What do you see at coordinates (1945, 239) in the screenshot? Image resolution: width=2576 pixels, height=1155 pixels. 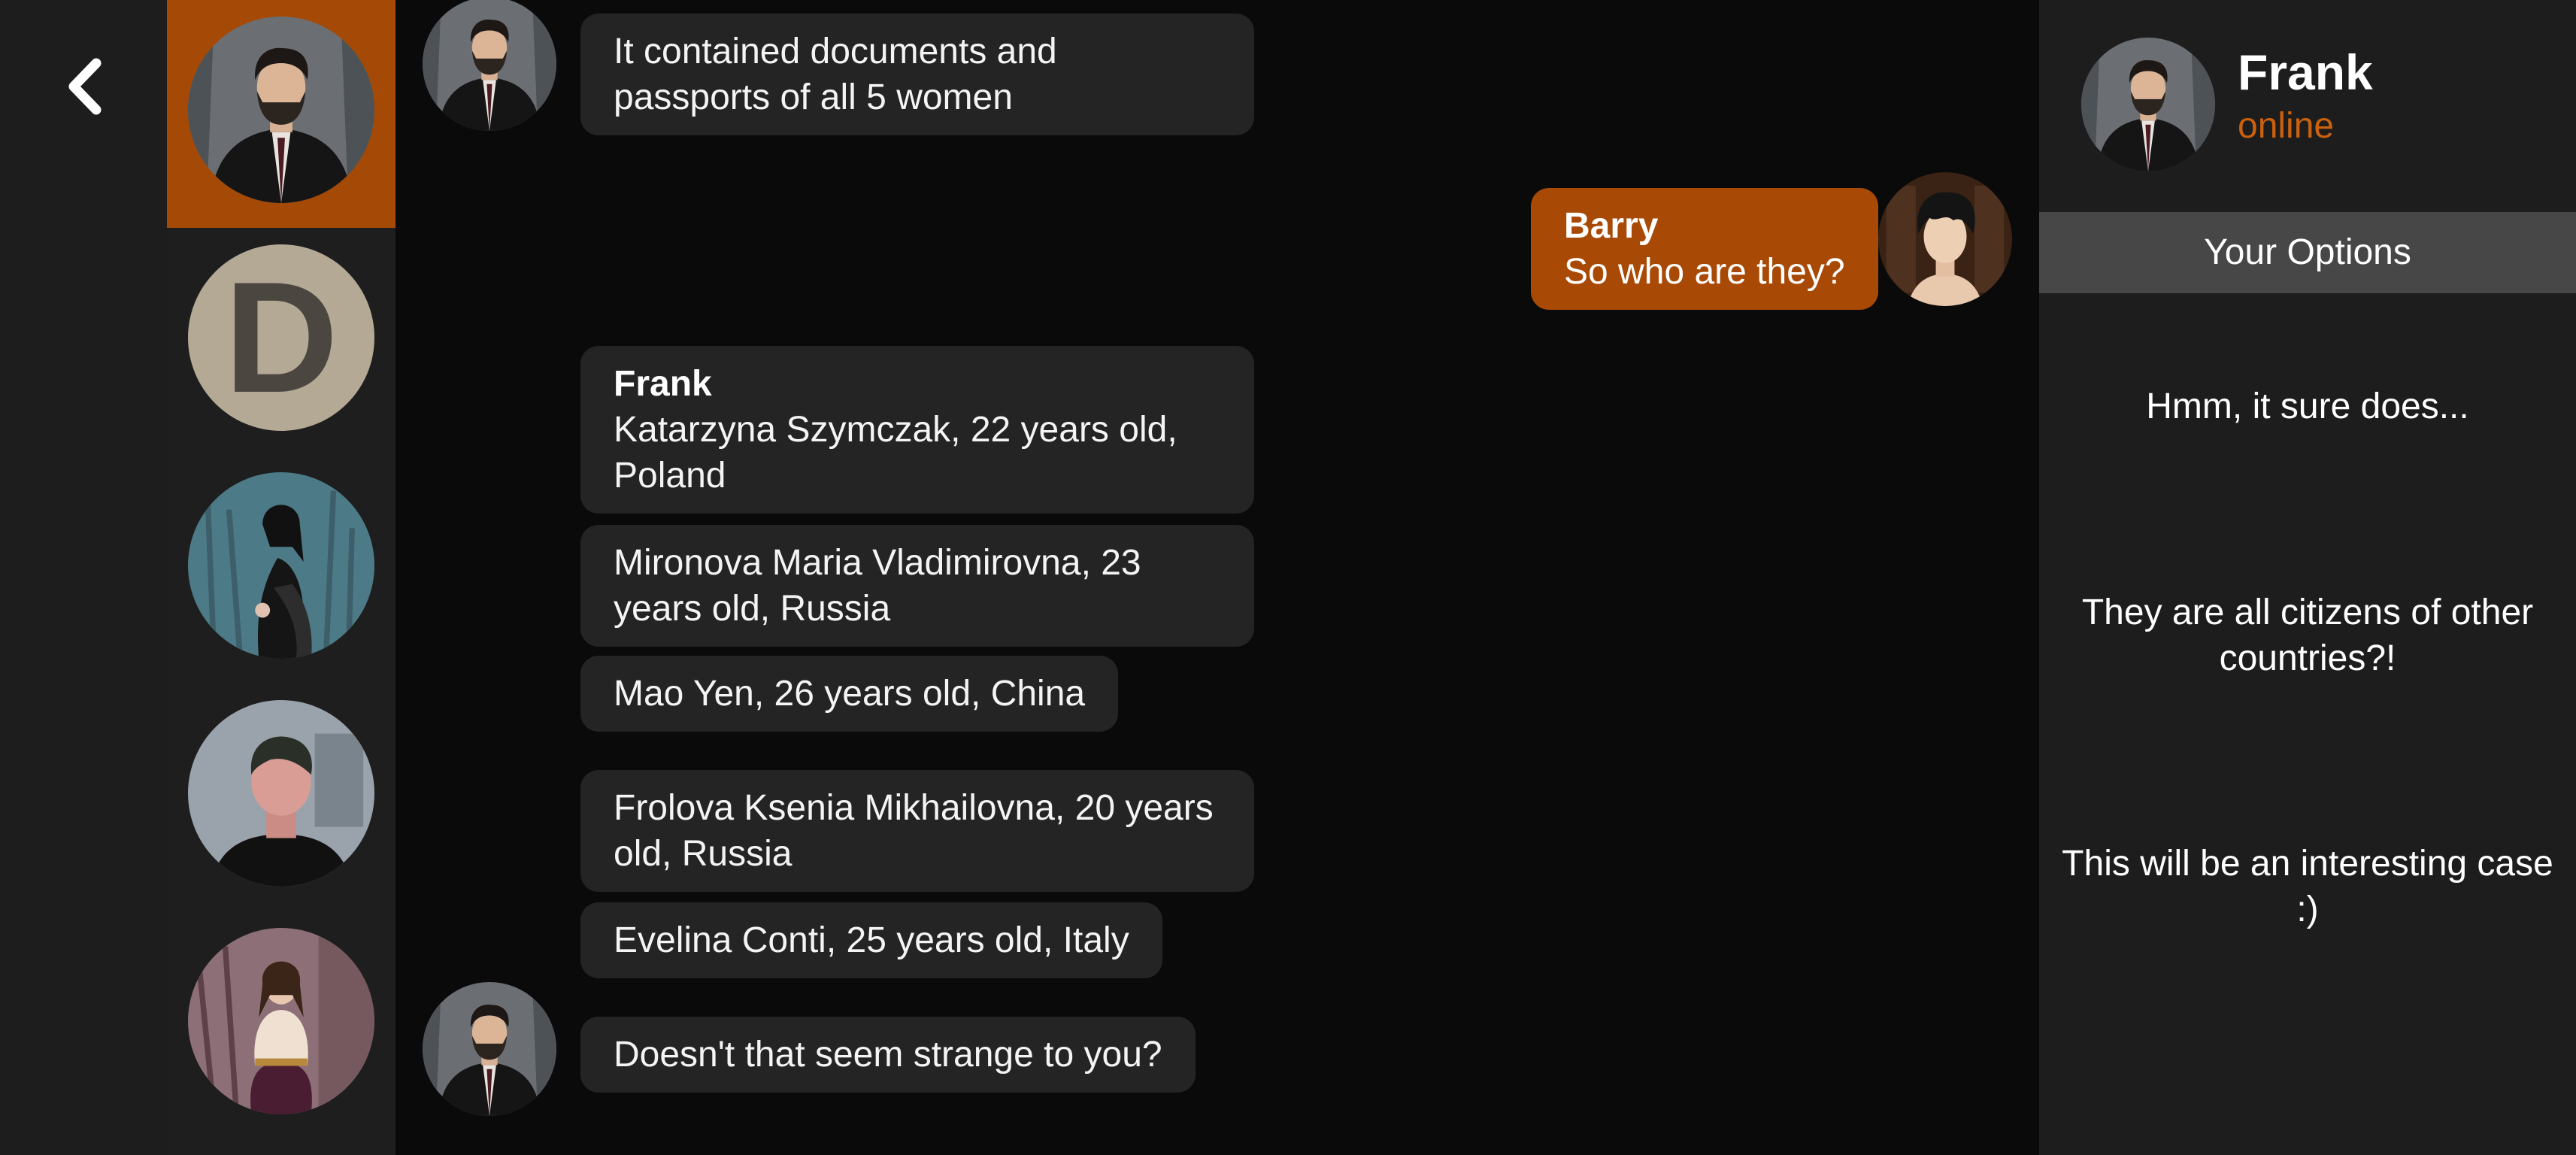 I see `avatar-barry` at bounding box center [1945, 239].